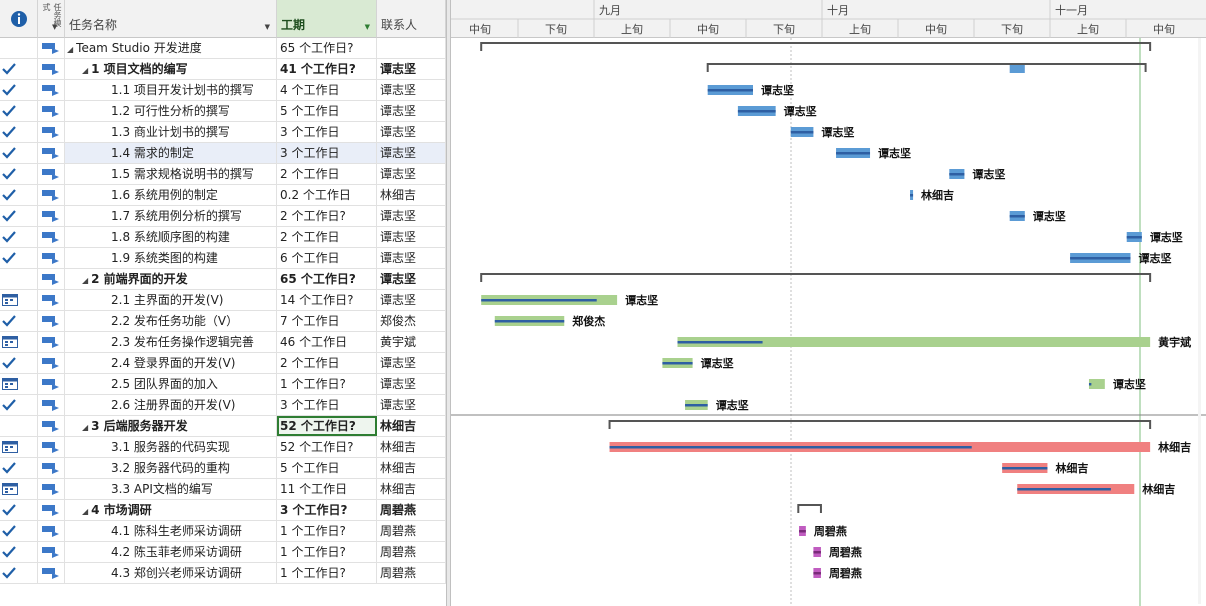 The height and width of the screenshot is (606, 1206). What do you see at coordinates (411, 342) in the screenshot?
I see `resource-cell: 黄宇斌` at bounding box center [411, 342].